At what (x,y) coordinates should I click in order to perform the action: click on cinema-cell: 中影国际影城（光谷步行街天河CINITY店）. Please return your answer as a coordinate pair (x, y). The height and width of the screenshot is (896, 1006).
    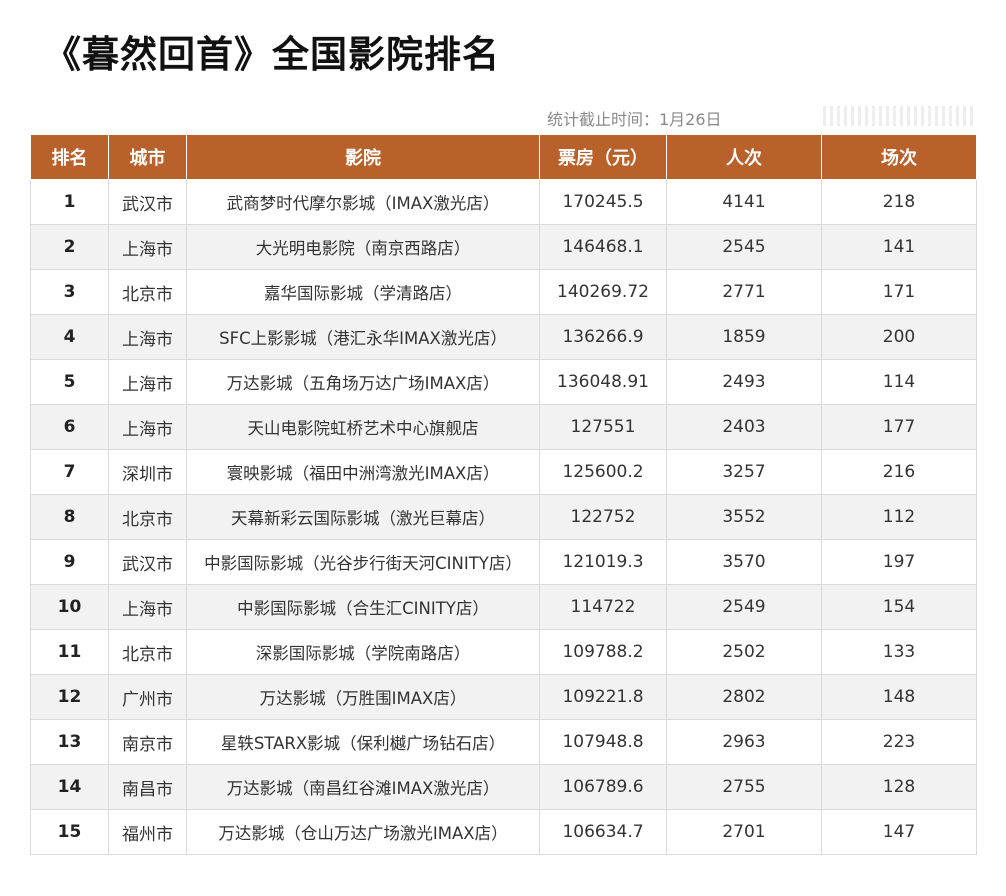
    Looking at the image, I should click on (363, 562).